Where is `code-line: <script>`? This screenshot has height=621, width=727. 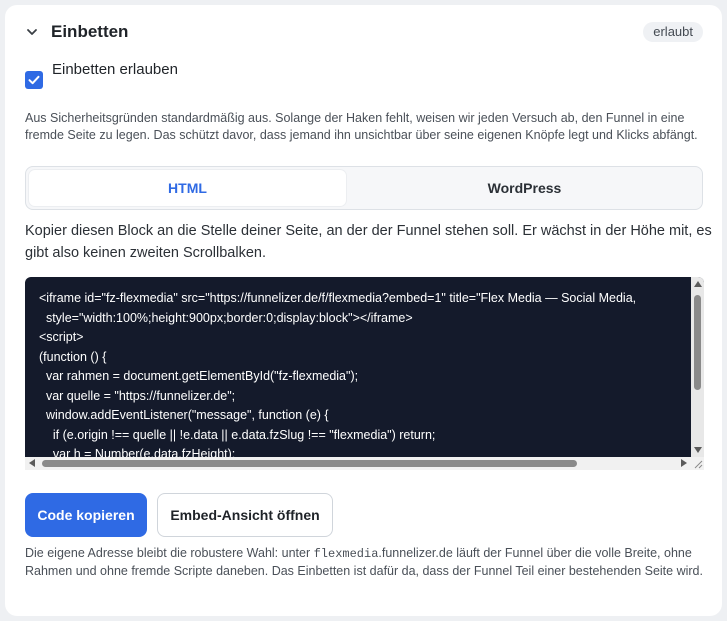 code-line: <script> is located at coordinates (61, 337).